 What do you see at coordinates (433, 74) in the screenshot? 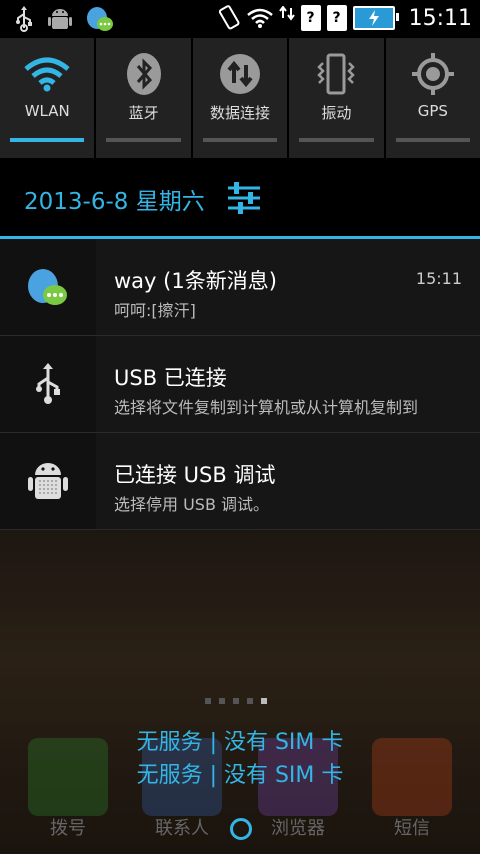
I see `gps-icon` at bounding box center [433, 74].